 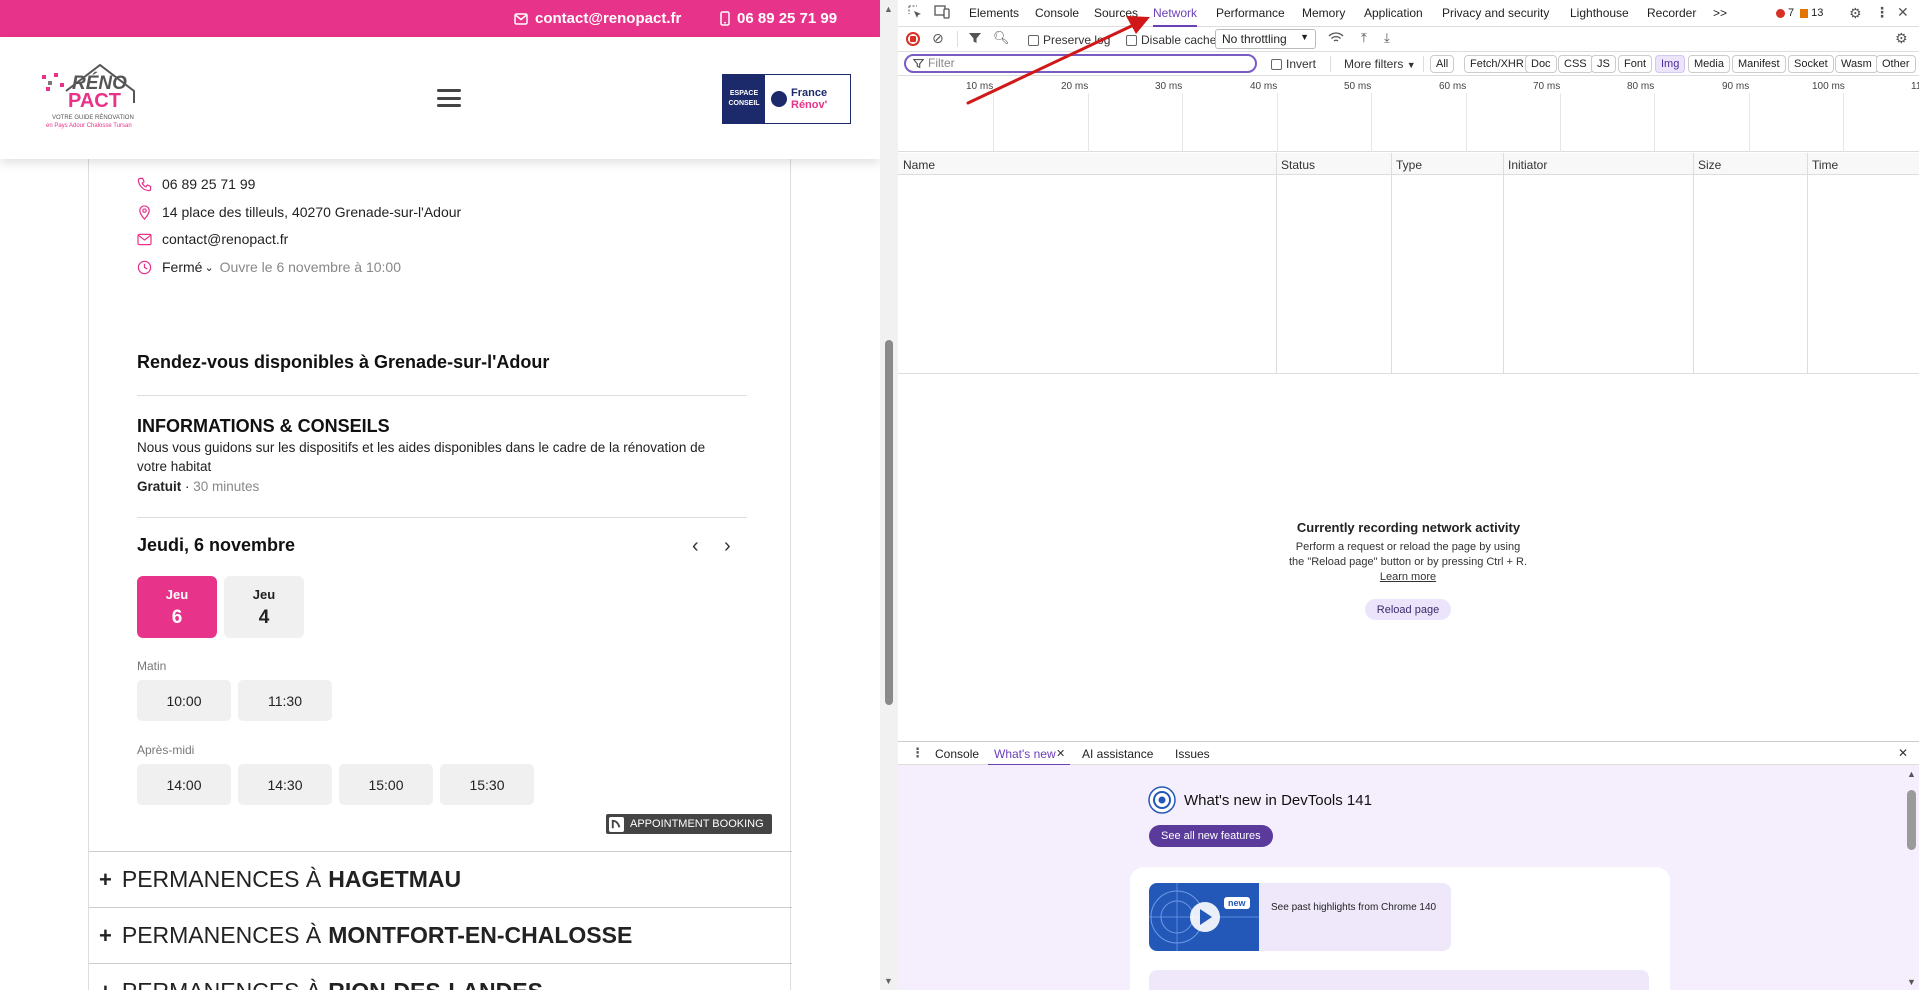 I want to click on time-slot: 14:30, so click(x=285, y=784).